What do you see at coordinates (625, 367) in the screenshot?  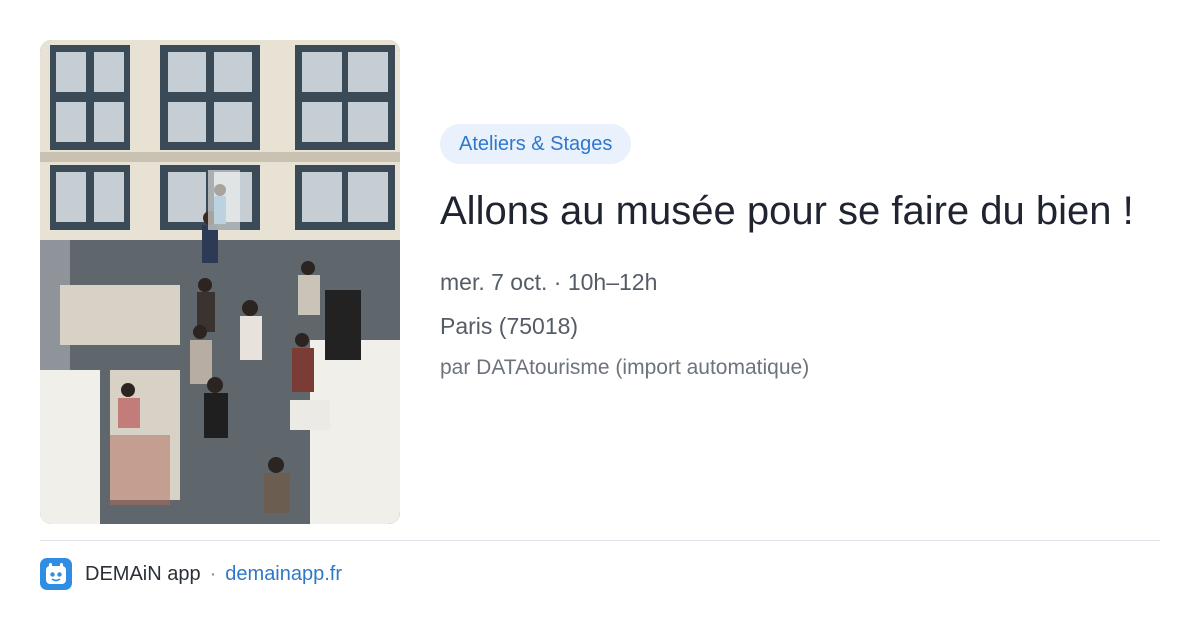 I see `event-source: par DATAtourisme (import automatique)` at bounding box center [625, 367].